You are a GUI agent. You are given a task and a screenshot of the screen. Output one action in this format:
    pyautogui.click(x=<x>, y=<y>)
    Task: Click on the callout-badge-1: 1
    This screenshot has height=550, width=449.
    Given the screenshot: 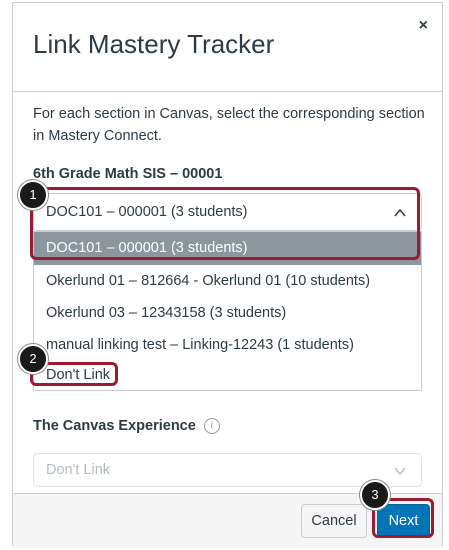 What is the action you would take?
    pyautogui.click(x=33, y=195)
    